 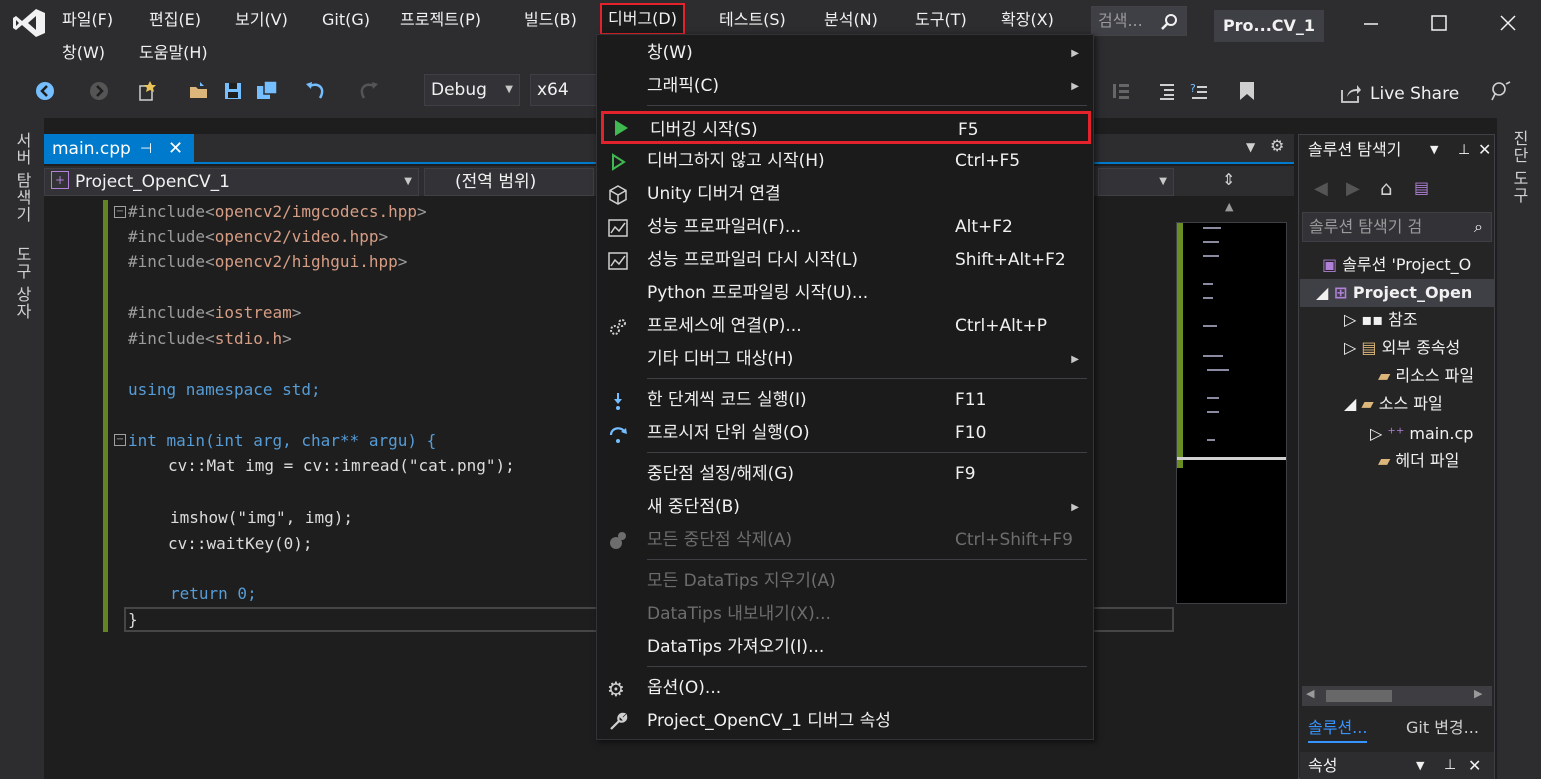 What do you see at coordinates (509, 182) in the screenshot?
I see `global-scope-dropdown: (전역 범위)` at bounding box center [509, 182].